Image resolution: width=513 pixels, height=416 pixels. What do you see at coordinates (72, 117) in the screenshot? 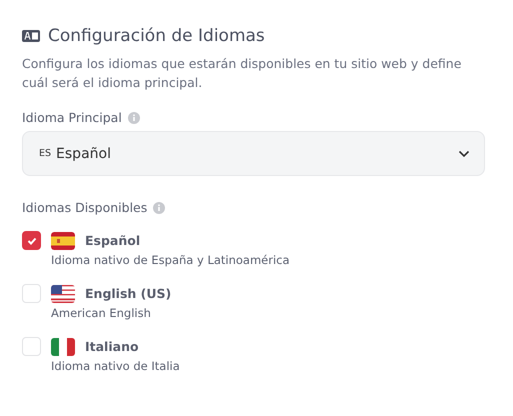
I see `field-label: Idioma Principal` at bounding box center [72, 117].